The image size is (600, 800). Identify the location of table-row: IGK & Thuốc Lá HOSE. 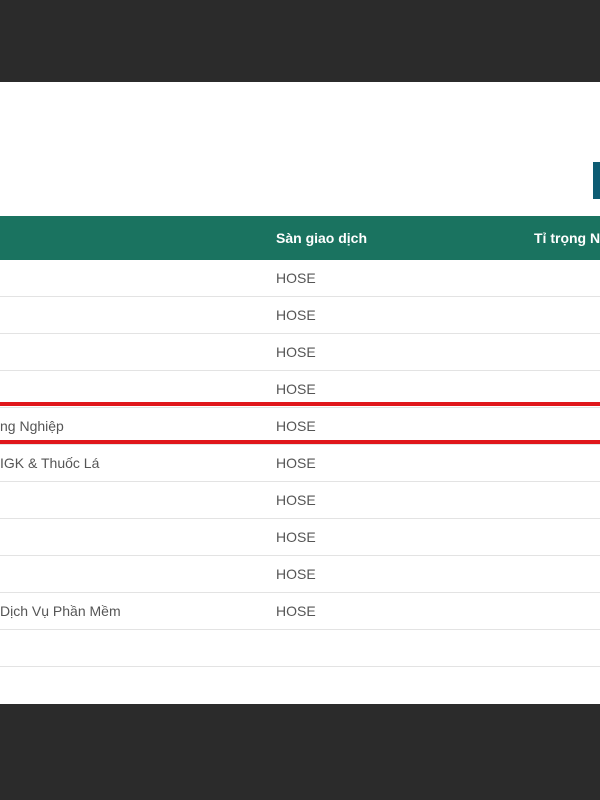
(300, 463).